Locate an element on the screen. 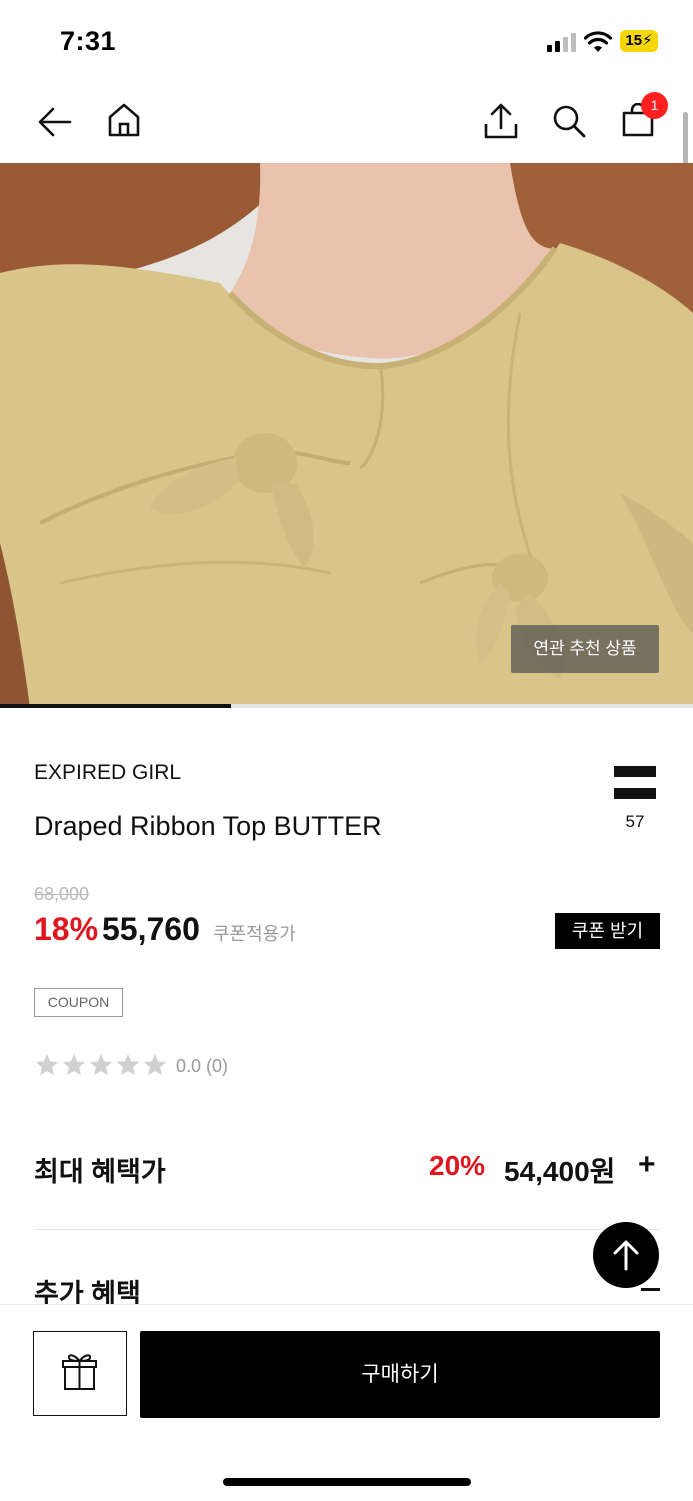 The image size is (693, 1501). buy-button: 구매하기 is located at coordinates (400, 1374).